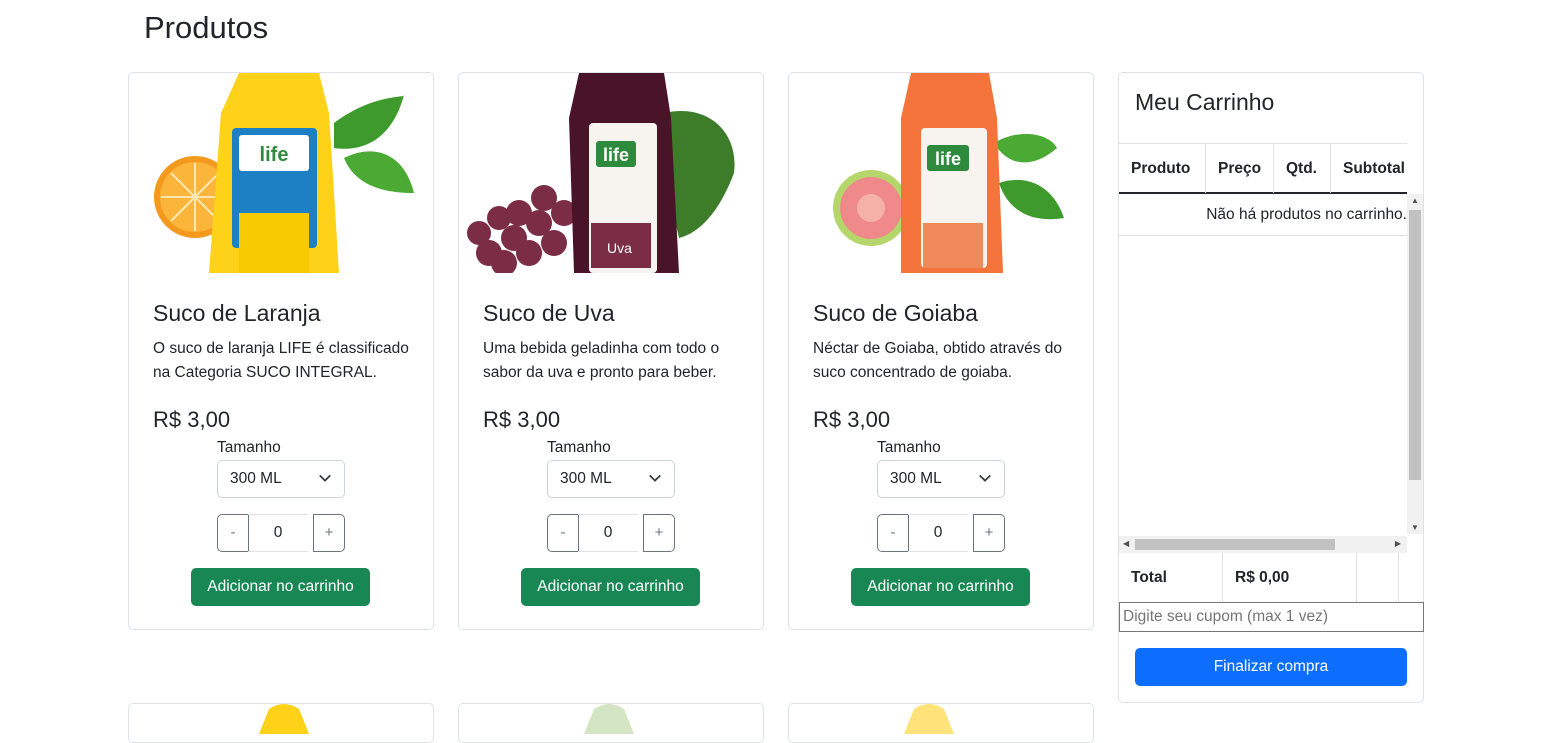  Describe the element at coordinates (281, 173) in the screenshot. I see `product-image-orange-juice: life` at that location.